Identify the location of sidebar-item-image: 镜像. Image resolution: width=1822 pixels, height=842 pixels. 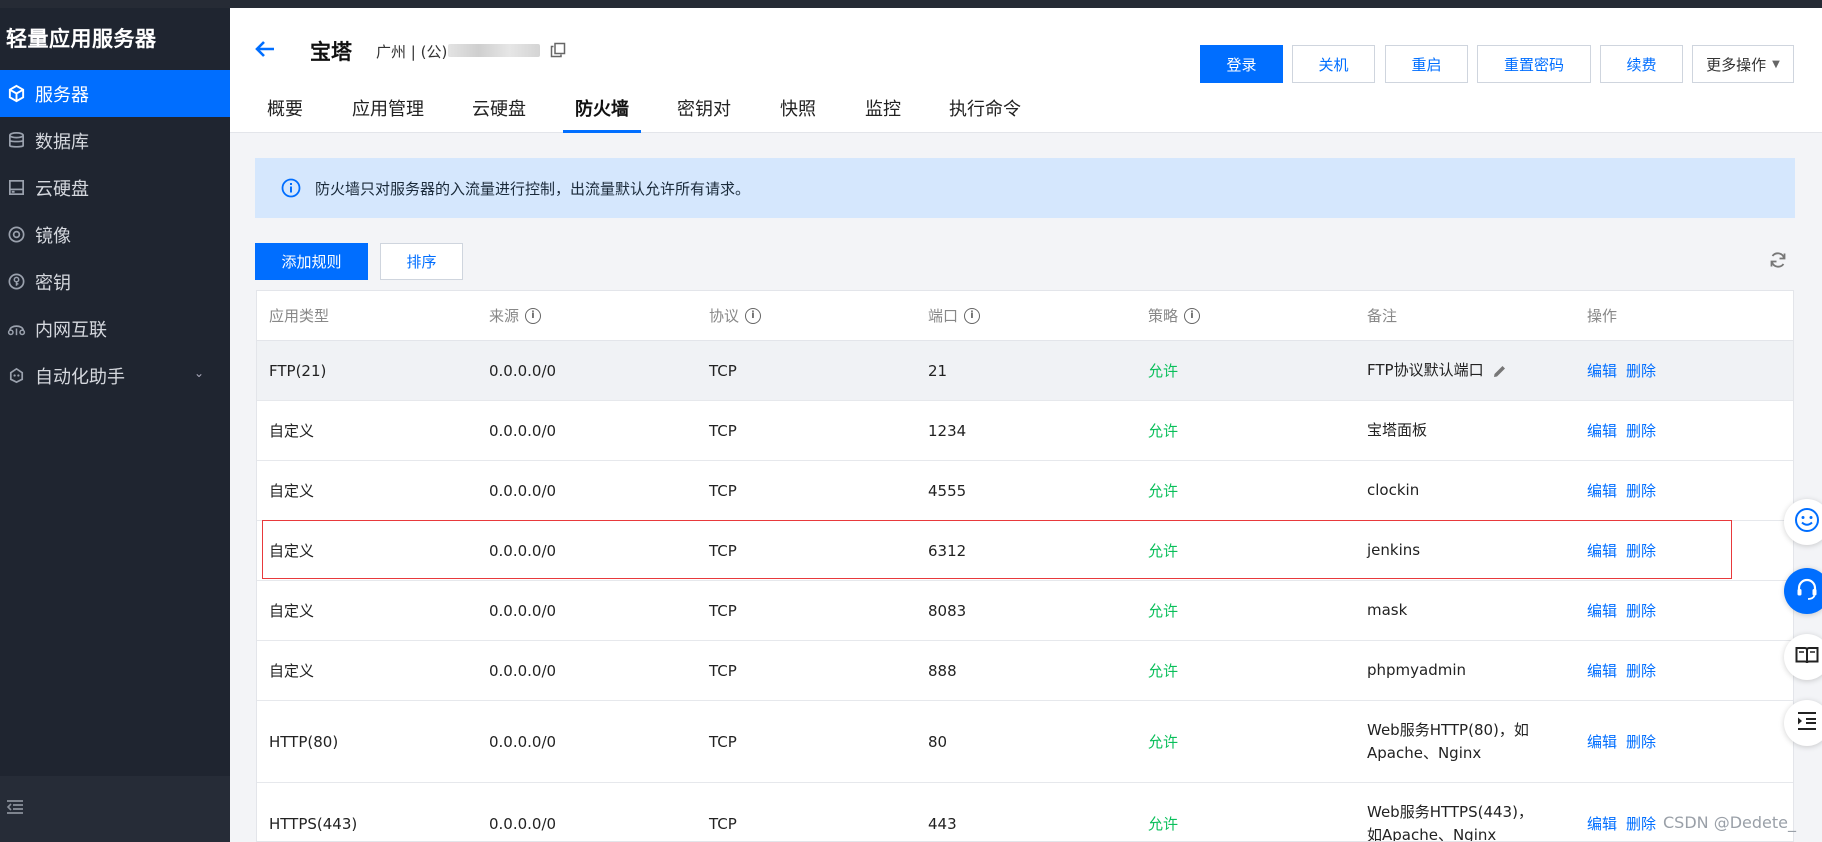
(115, 234).